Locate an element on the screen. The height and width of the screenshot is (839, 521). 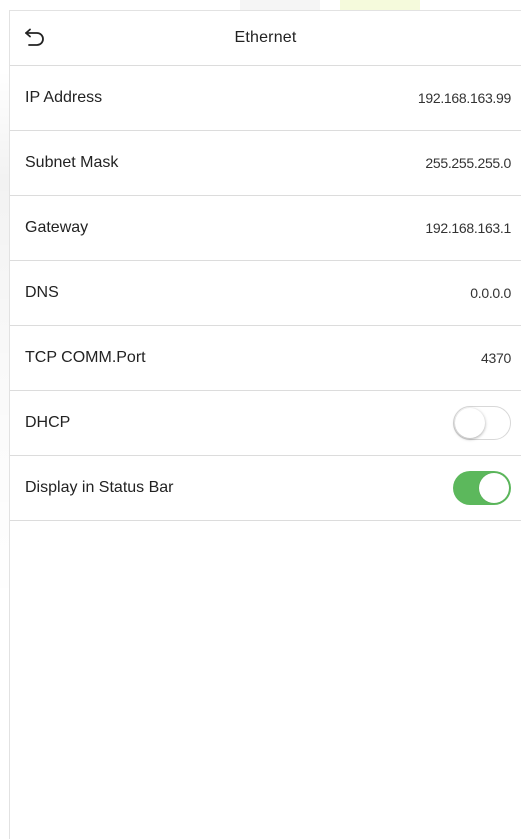
dhcp-toggle-knob is located at coordinates (470, 423).